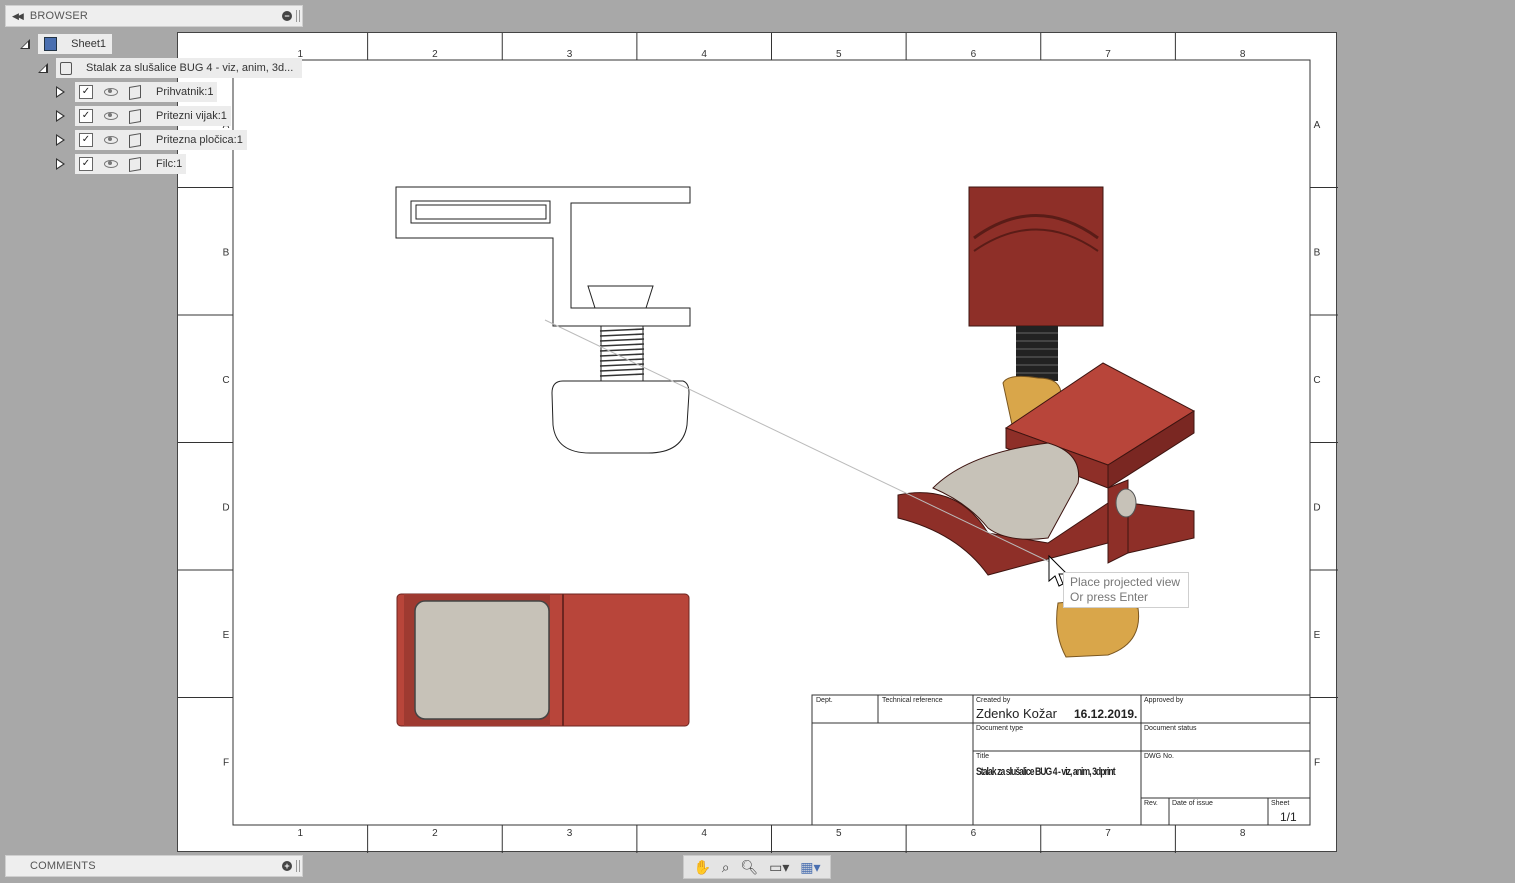 Image resolution: width=1515 pixels, height=883 pixels. I want to click on browser-title: BROWSER, so click(59, 16).